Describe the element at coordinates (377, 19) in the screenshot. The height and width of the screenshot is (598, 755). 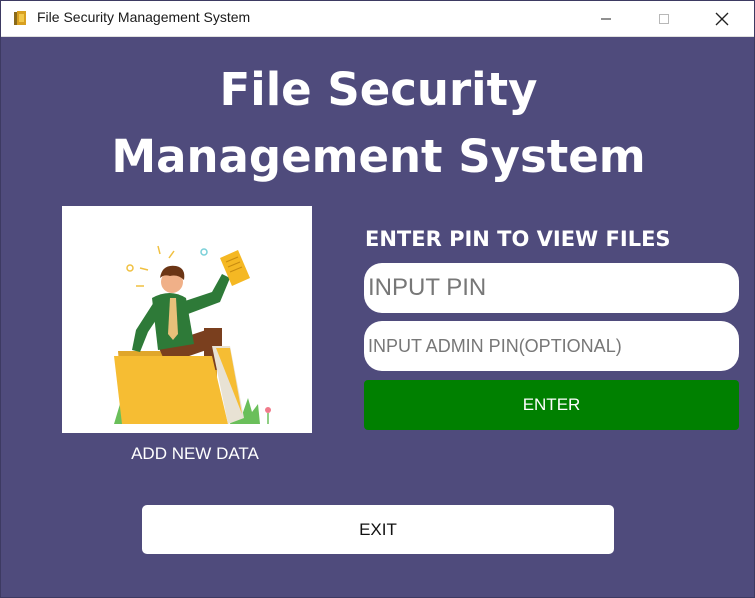
I see `title-bar: File Security Management System` at that location.